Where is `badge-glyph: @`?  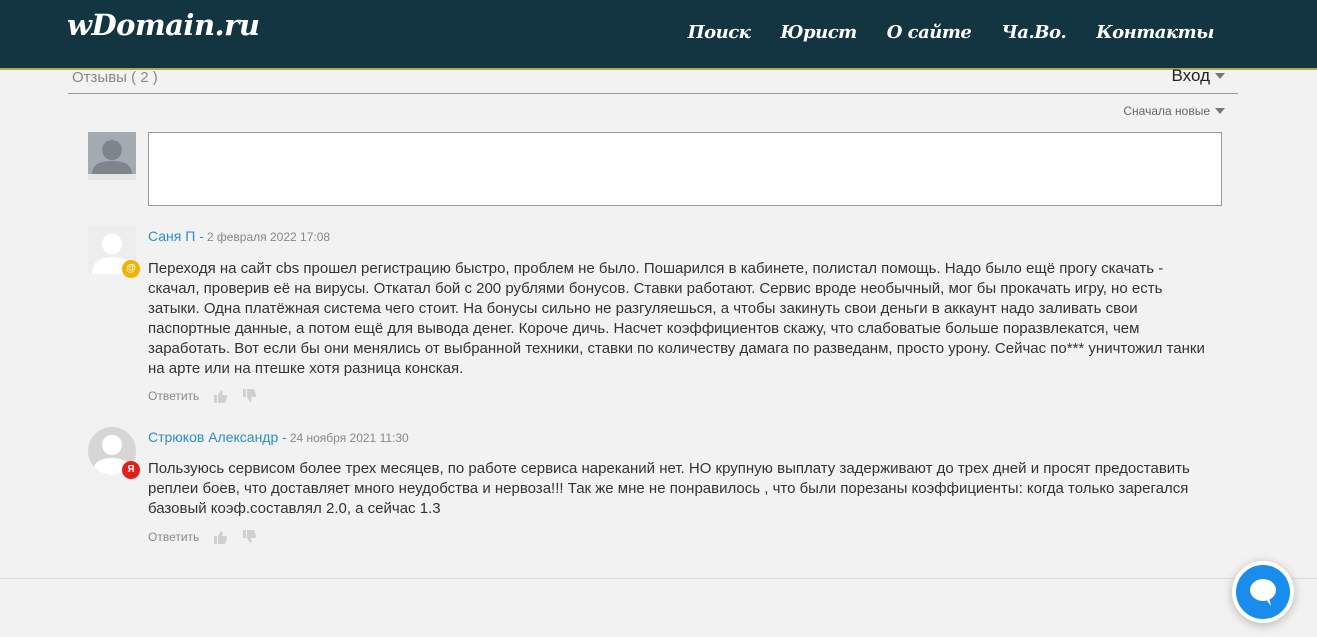
badge-glyph: @ is located at coordinates (131, 268).